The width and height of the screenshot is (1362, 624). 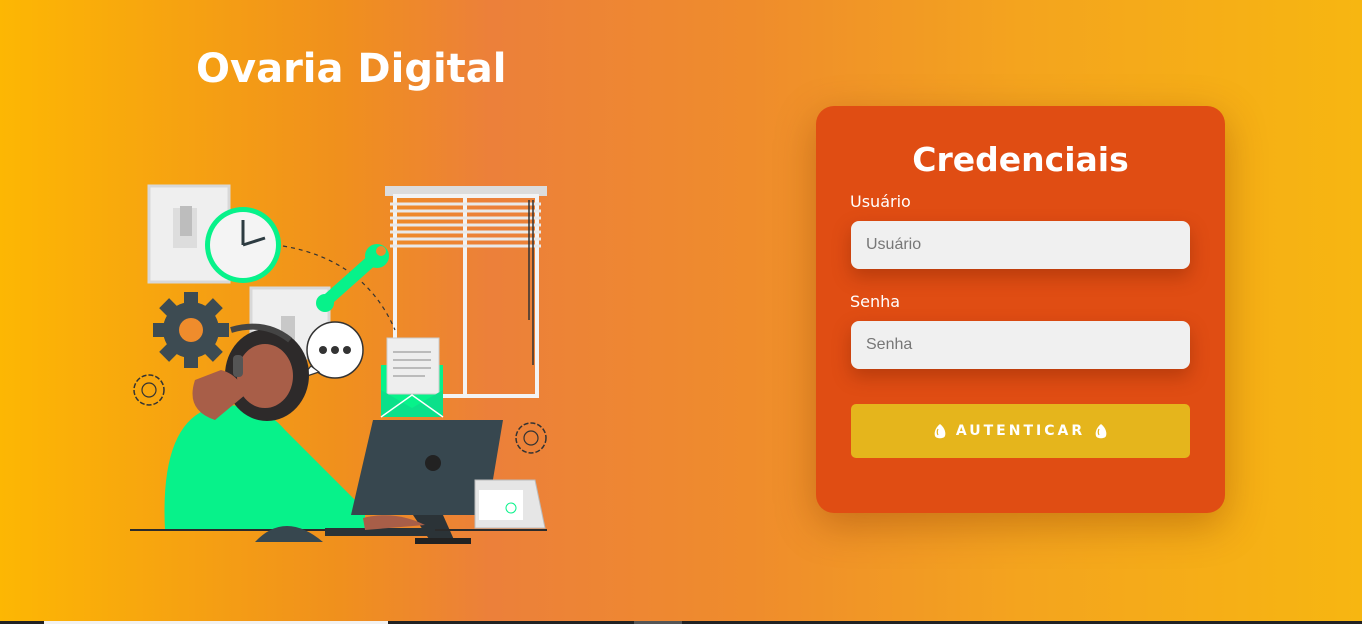 What do you see at coordinates (412, 377) in the screenshot?
I see `mail-icon` at bounding box center [412, 377].